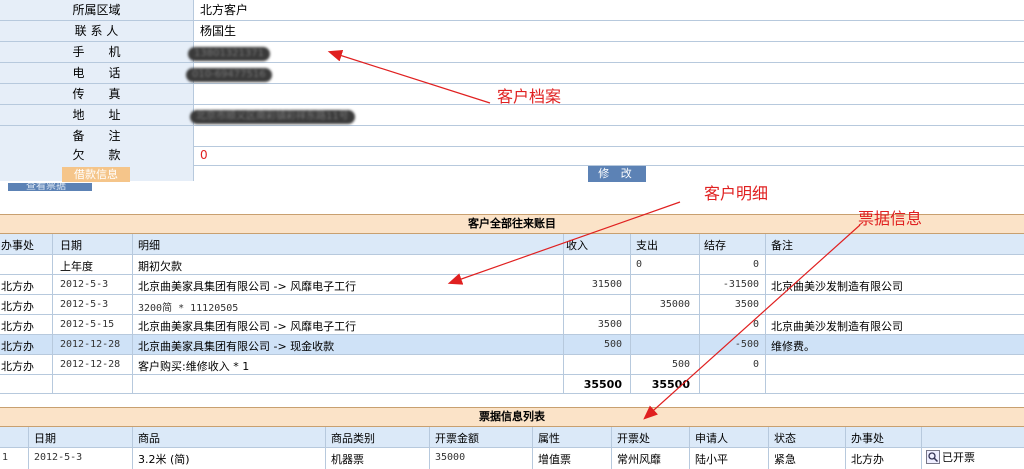 Image resolution: width=1024 pixels, height=469 pixels. Describe the element at coordinates (736, 193) in the screenshot. I see `annotation-detail: 客户明细` at that location.